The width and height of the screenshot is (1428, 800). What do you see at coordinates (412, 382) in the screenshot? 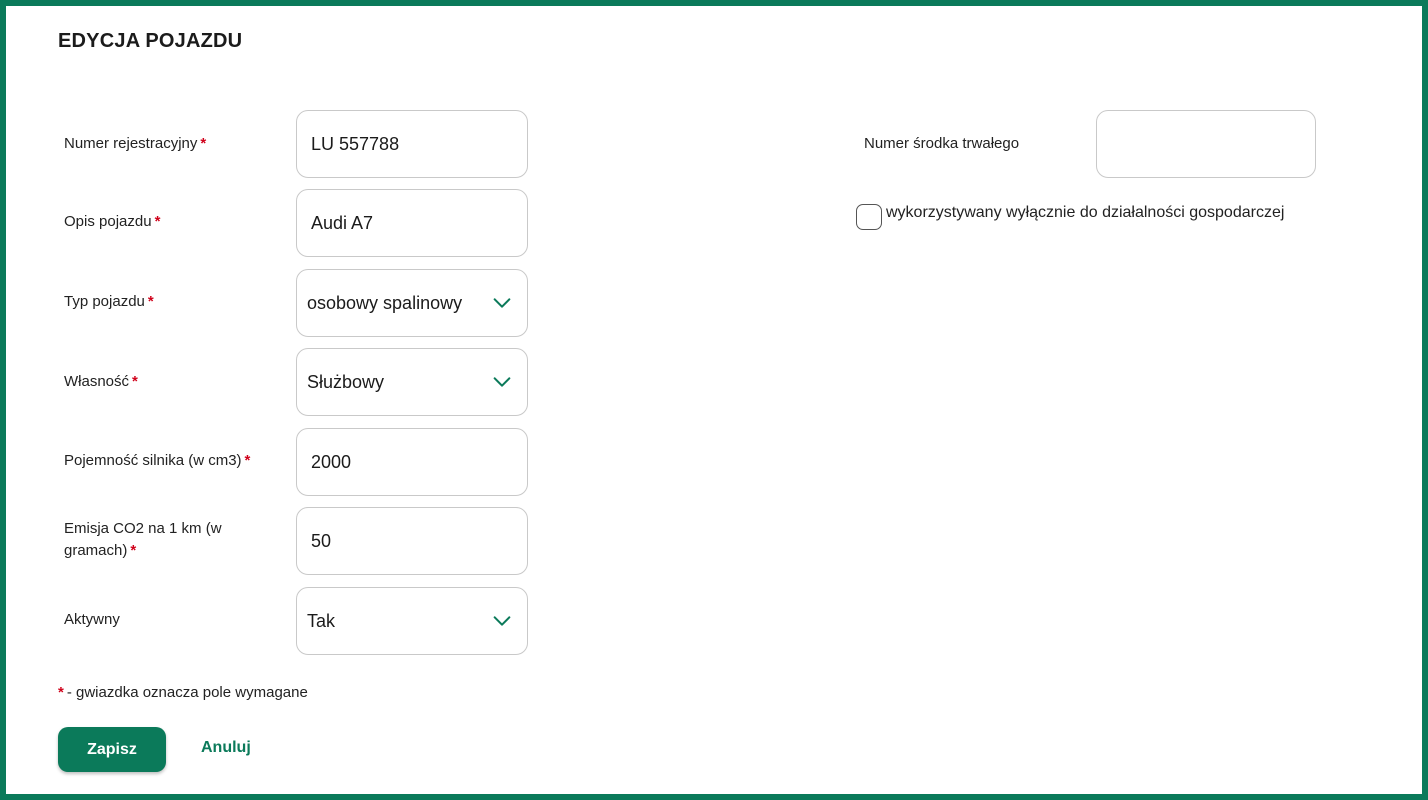
I see `ownership-select: Służbowy` at bounding box center [412, 382].